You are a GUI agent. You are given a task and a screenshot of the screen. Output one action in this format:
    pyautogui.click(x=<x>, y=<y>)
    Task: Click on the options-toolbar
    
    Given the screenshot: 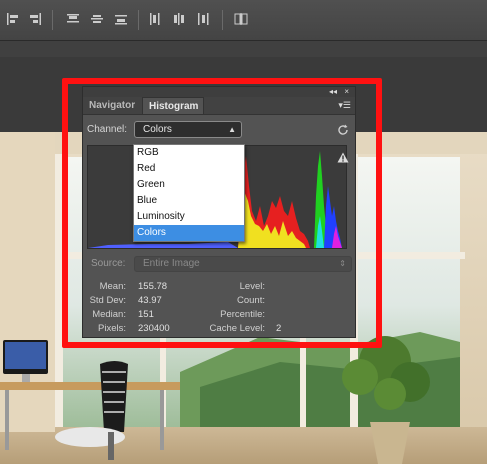 What is the action you would take?
    pyautogui.click(x=243, y=20)
    